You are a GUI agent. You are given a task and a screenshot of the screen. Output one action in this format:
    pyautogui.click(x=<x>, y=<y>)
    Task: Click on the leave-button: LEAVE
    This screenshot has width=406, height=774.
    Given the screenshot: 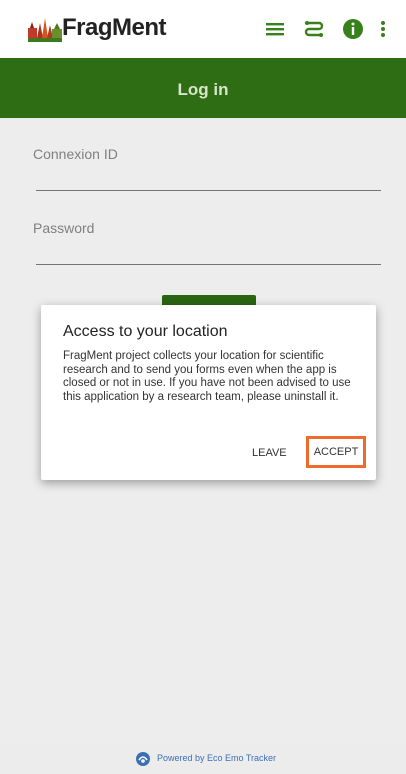 What is the action you would take?
    pyautogui.click(x=269, y=453)
    